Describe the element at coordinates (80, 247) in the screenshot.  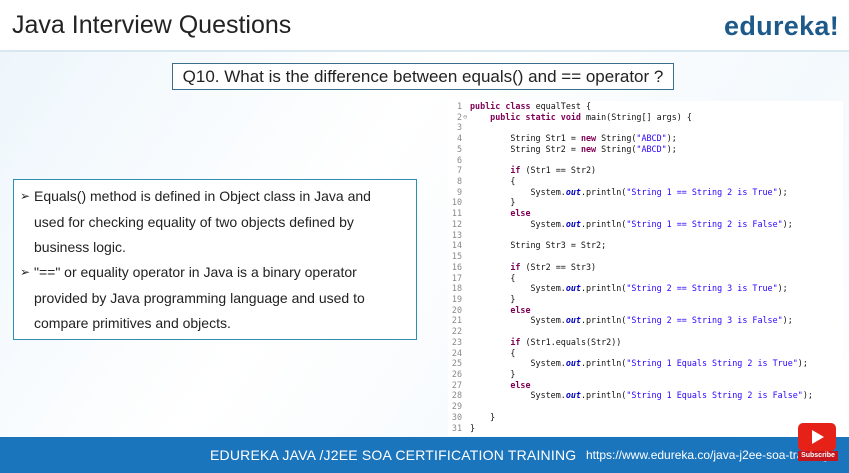
I see `bullet-line: business logic.` at that location.